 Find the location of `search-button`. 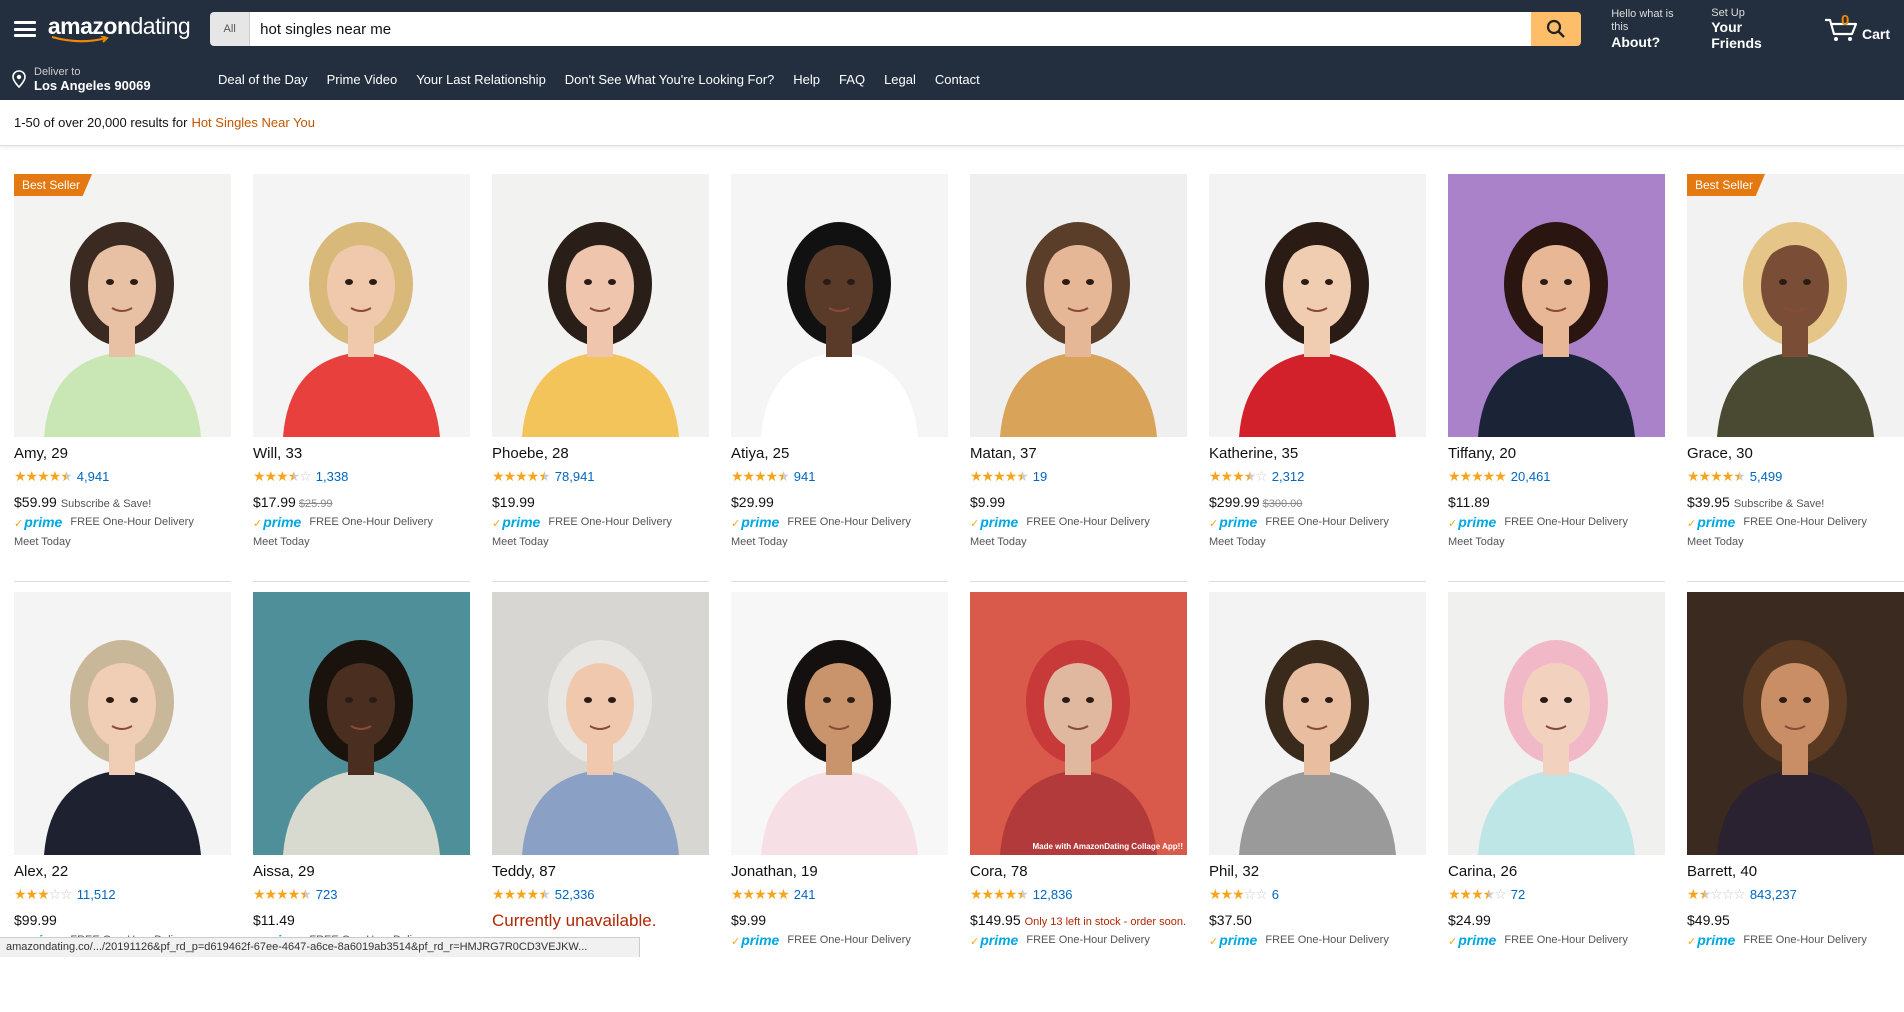

search-button is located at coordinates (1556, 29).